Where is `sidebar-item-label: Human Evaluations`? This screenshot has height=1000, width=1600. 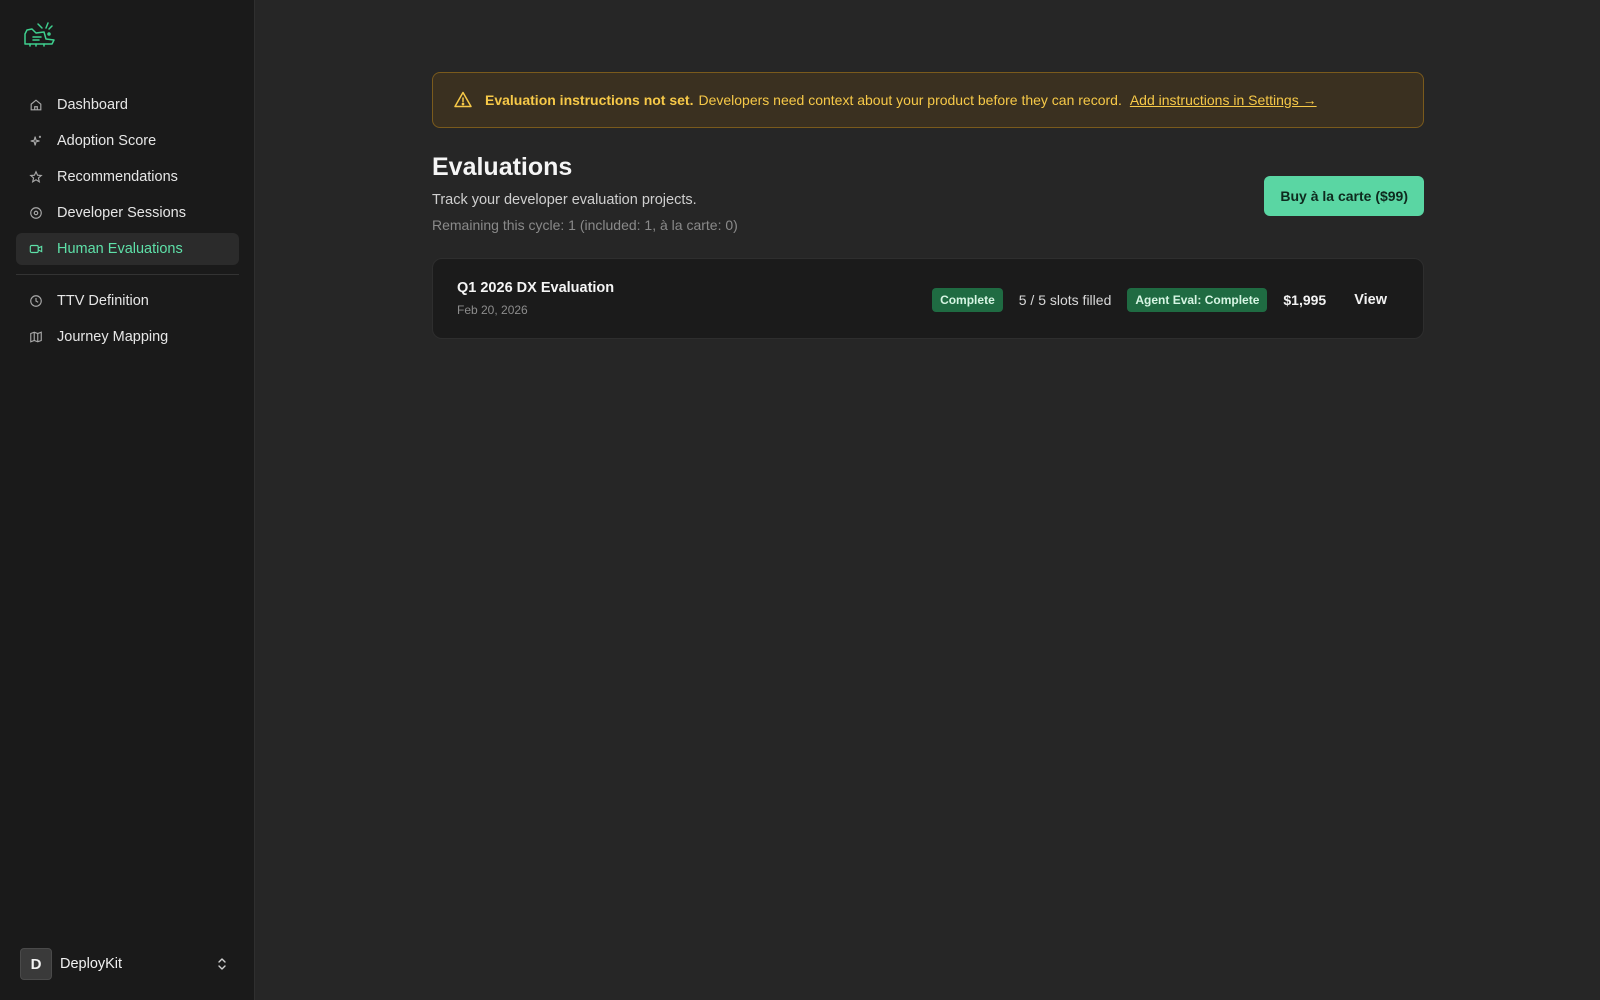 sidebar-item-label: Human Evaluations is located at coordinates (120, 249).